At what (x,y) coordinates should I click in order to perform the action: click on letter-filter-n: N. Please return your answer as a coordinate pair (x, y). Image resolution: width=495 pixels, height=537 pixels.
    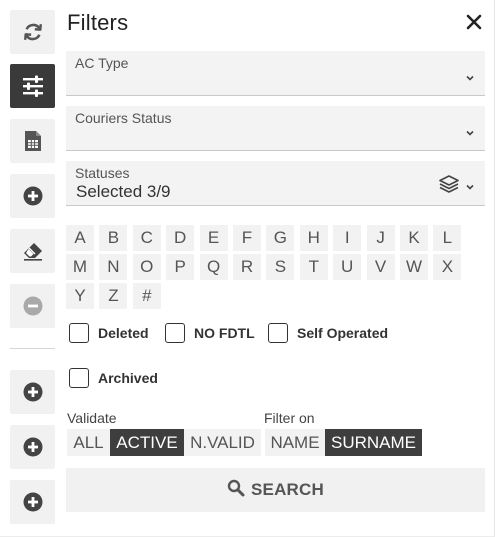
    Looking at the image, I should click on (113, 267).